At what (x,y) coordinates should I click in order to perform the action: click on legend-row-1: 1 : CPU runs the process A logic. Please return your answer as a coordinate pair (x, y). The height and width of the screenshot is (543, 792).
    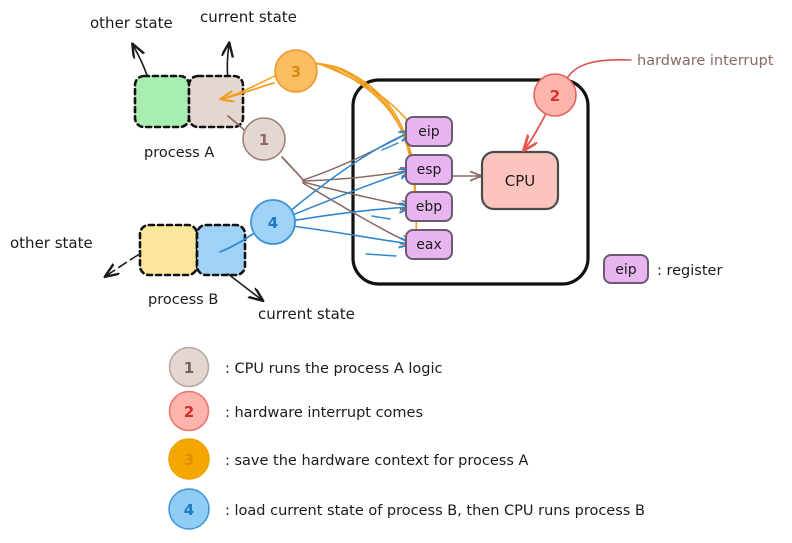
    Looking at the image, I should click on (305, 367).